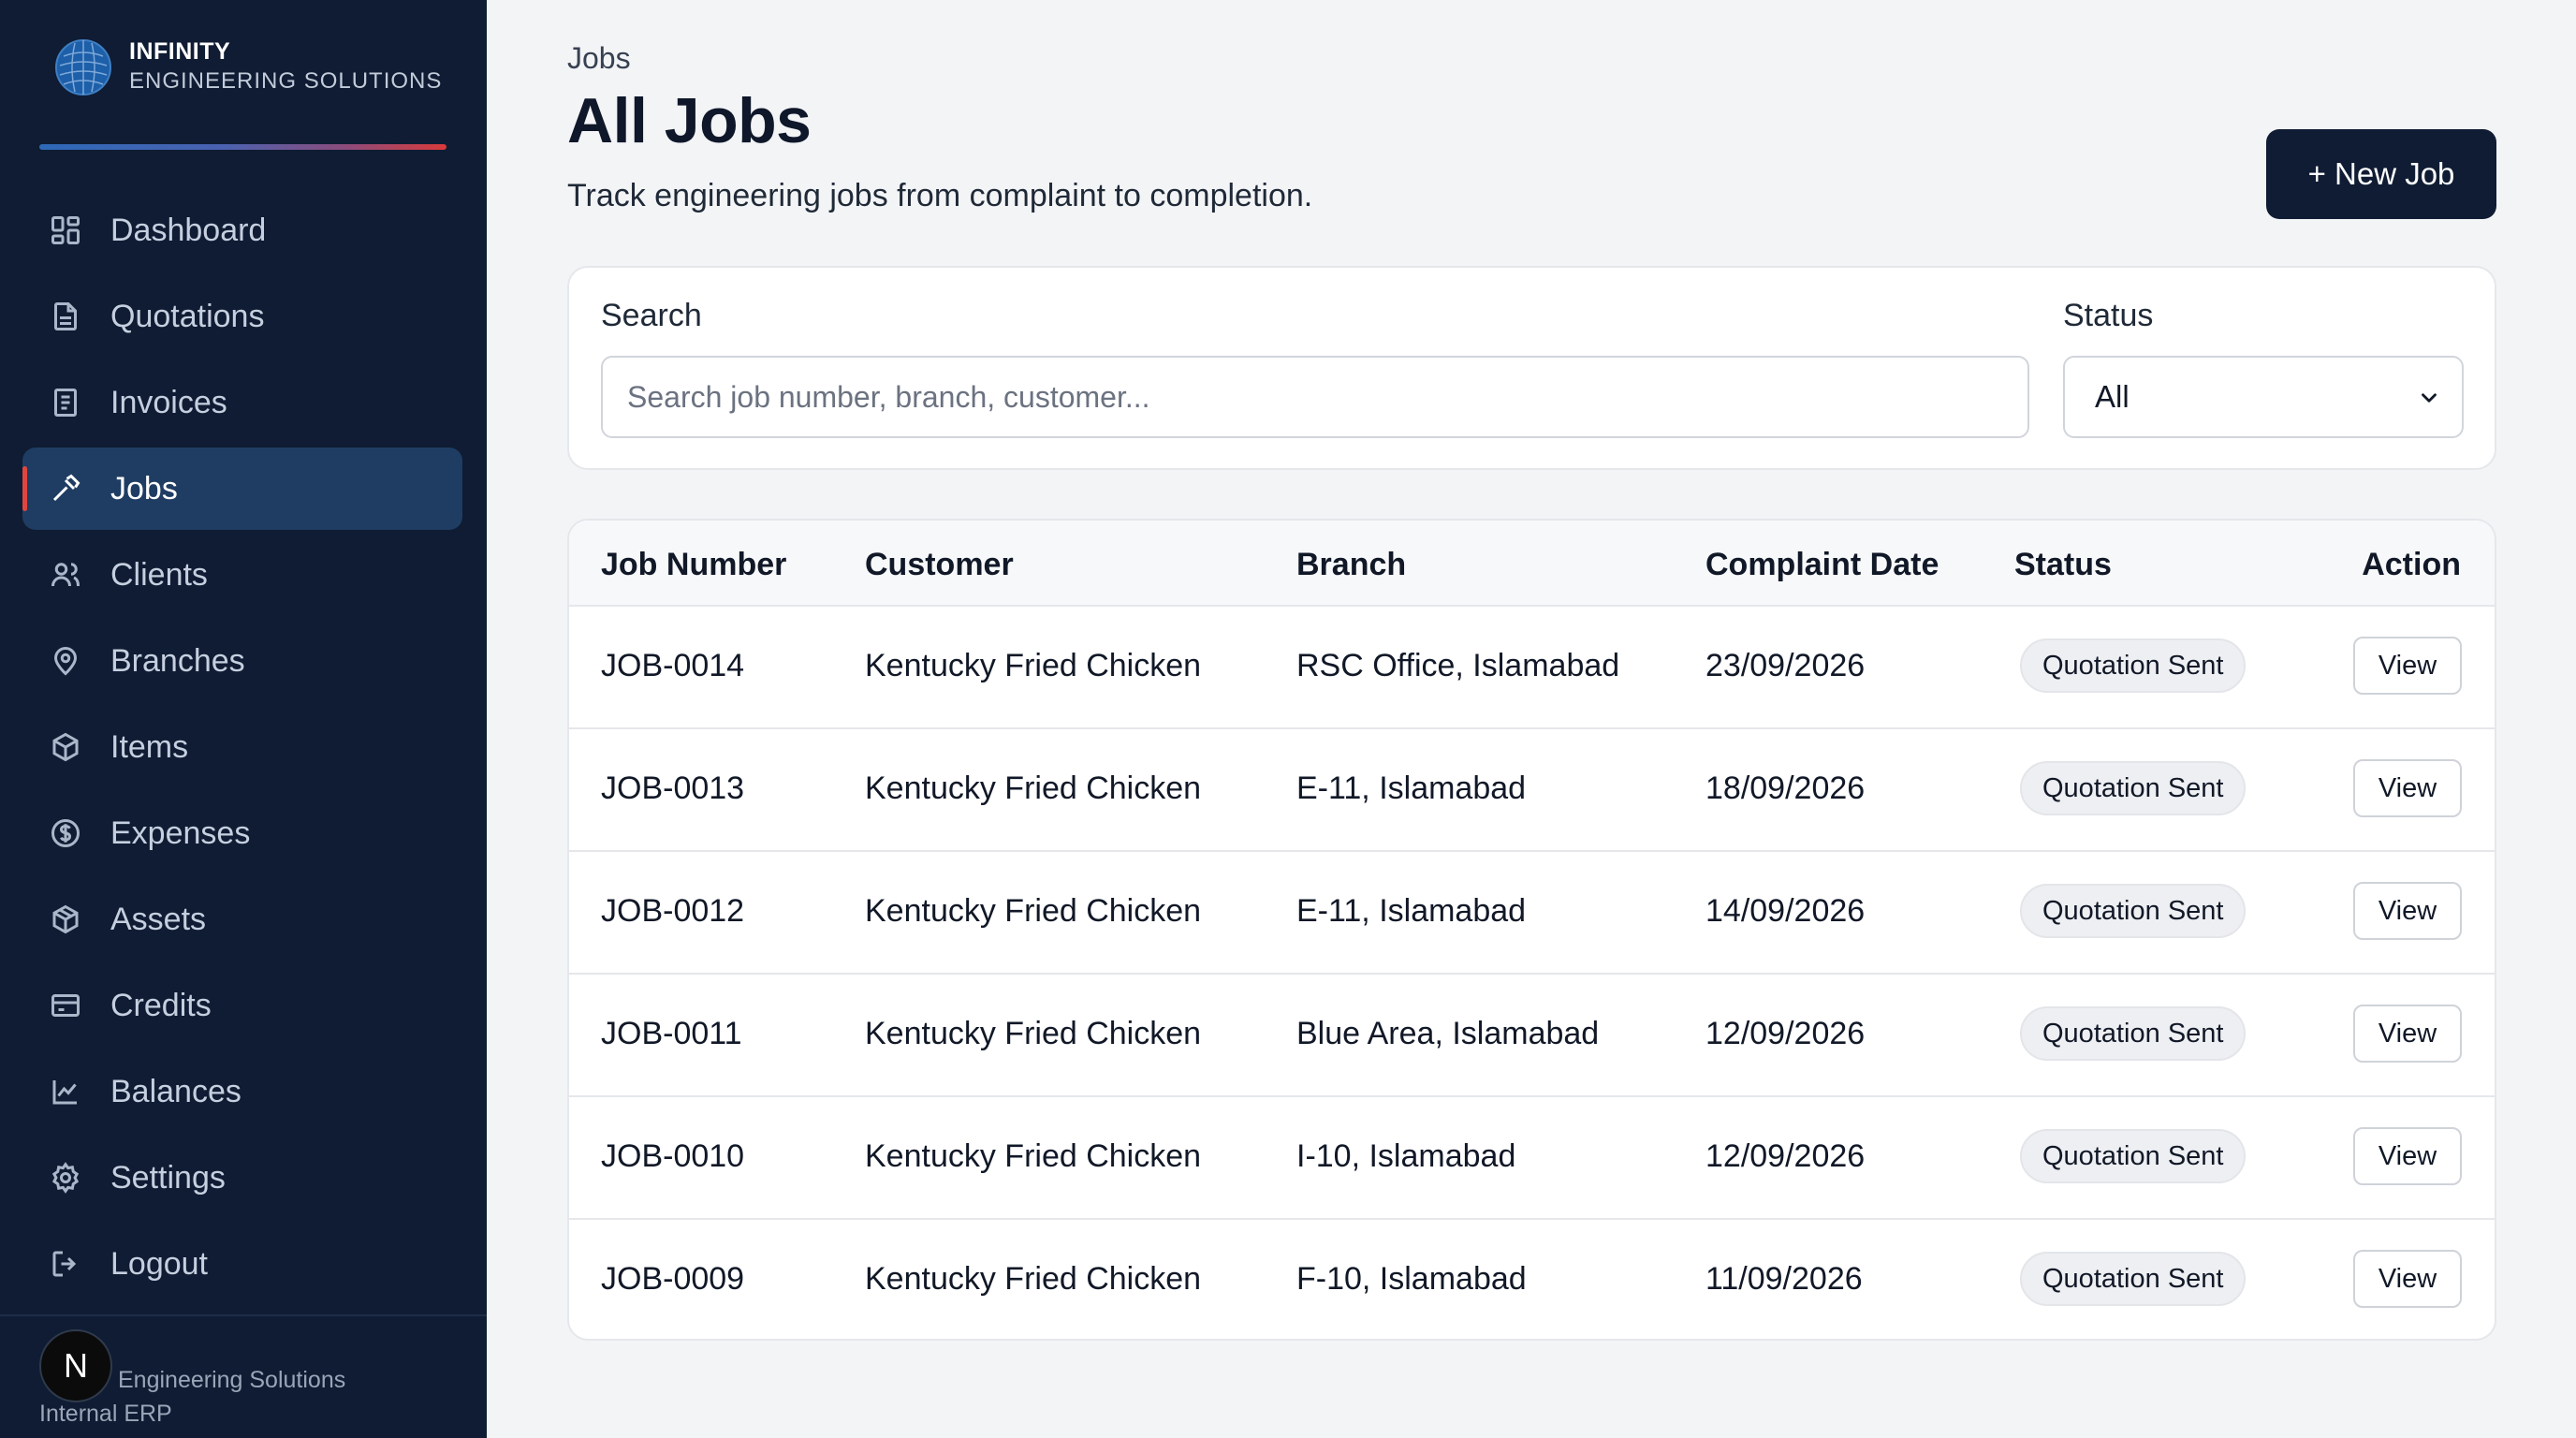 This screenshot has height=1438, width=2576. Describe the element at coordinates (1411, 1279) in the screenshot. I see `branch-cell: F-10, Islamabad` at that location.